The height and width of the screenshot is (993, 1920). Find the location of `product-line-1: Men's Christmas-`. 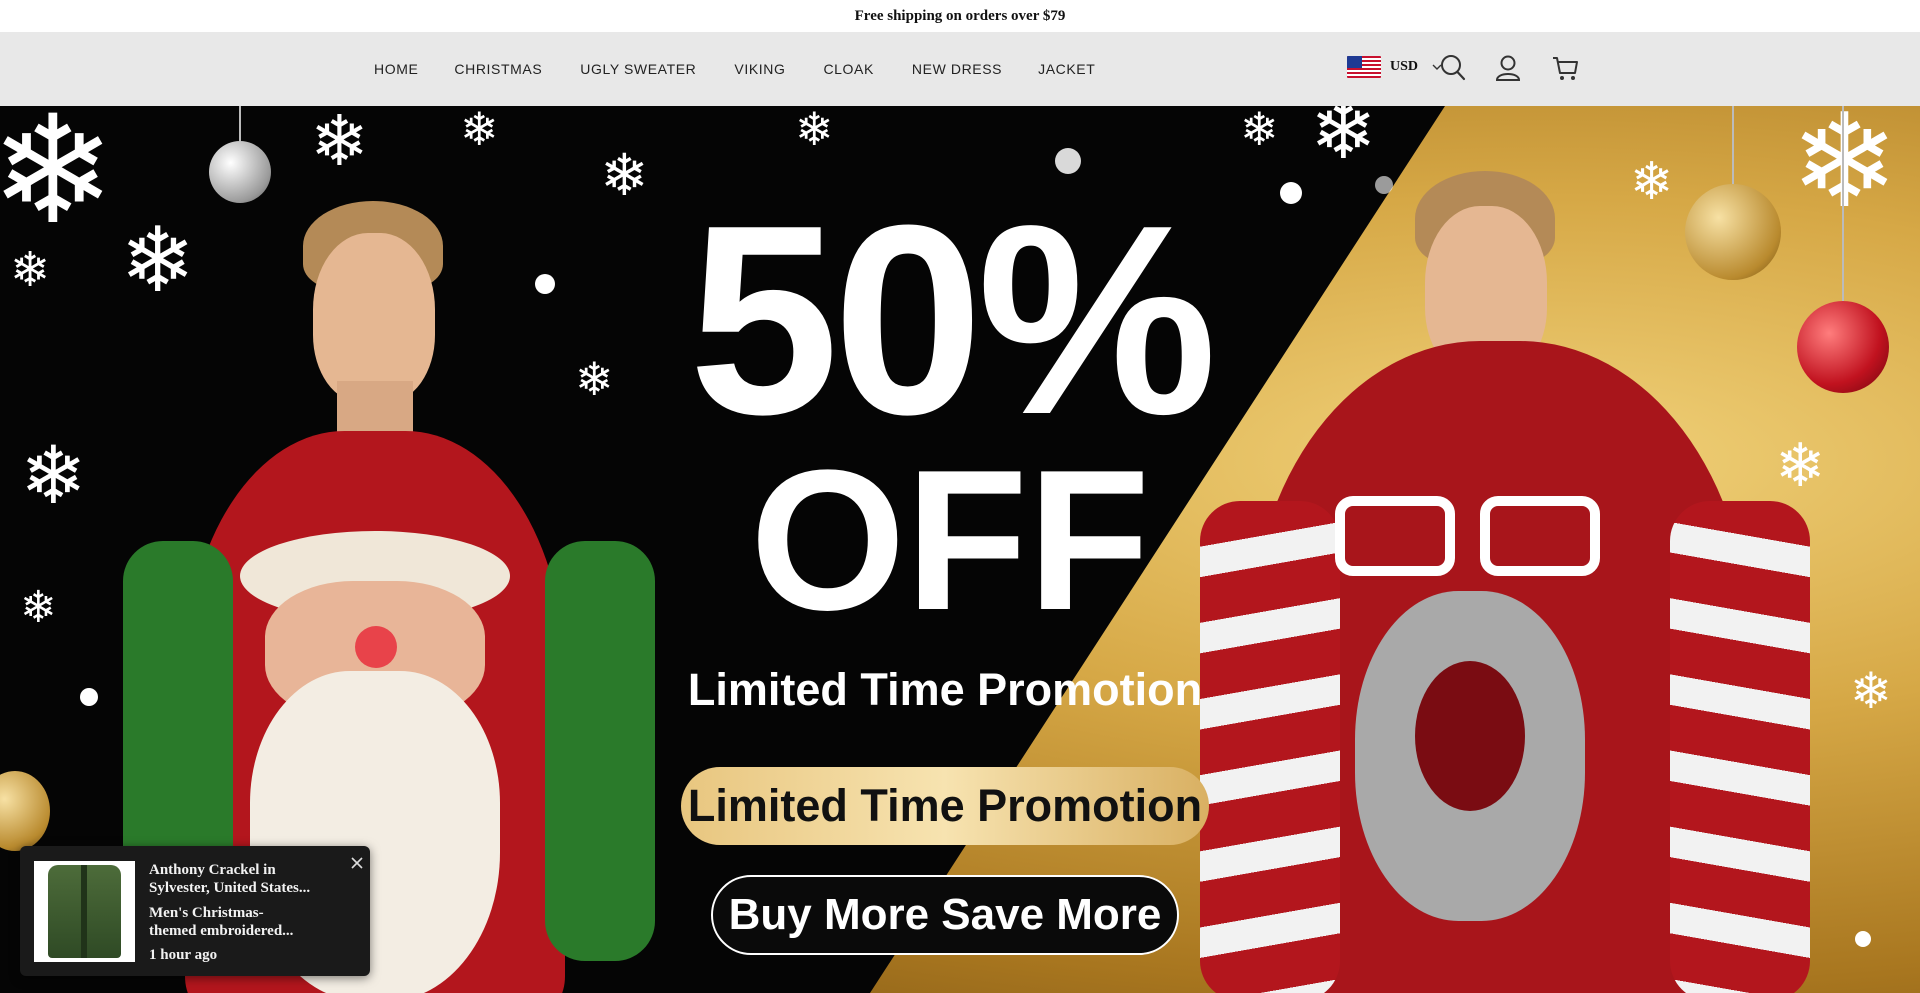

product-line-1: Men's Christmas- is located at coordinates (206, 913).